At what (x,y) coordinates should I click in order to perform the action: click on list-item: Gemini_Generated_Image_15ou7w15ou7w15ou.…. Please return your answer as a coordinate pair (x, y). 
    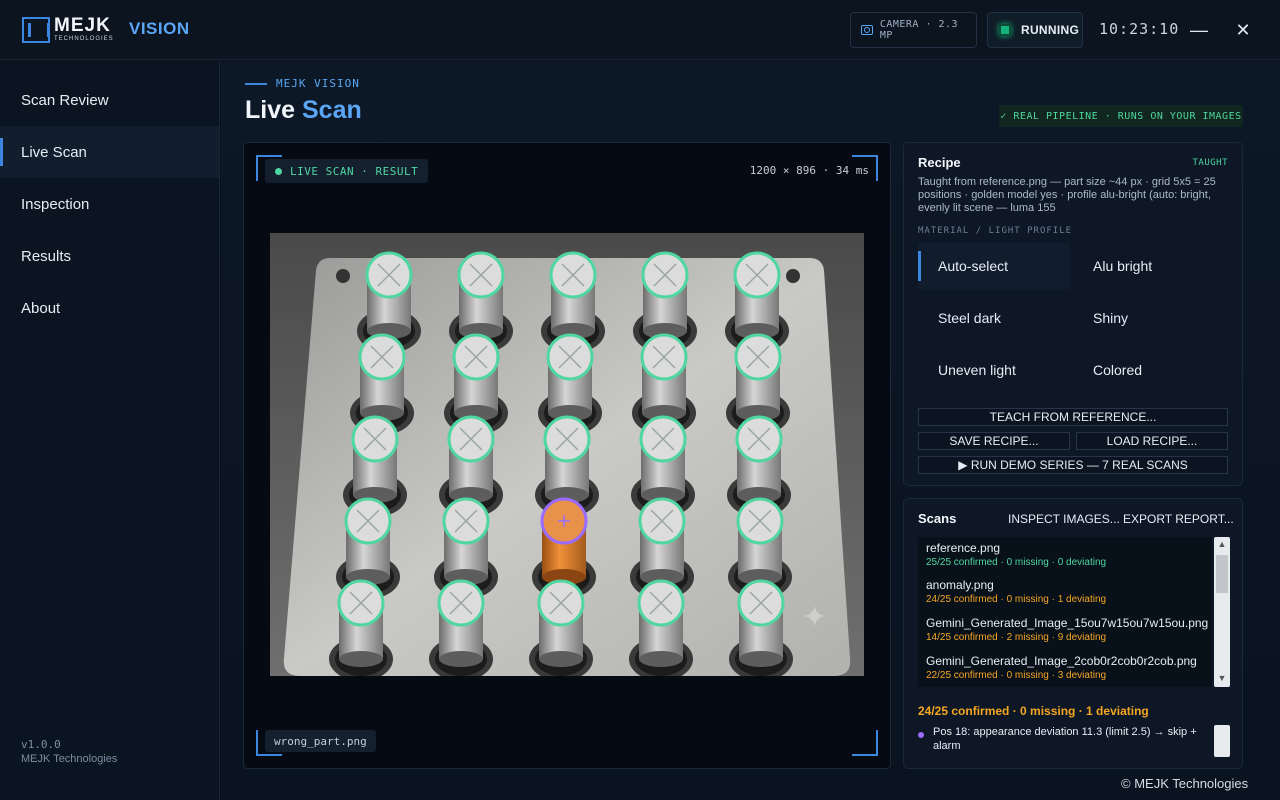
    Looking at the image, I should click on (1067, 629).